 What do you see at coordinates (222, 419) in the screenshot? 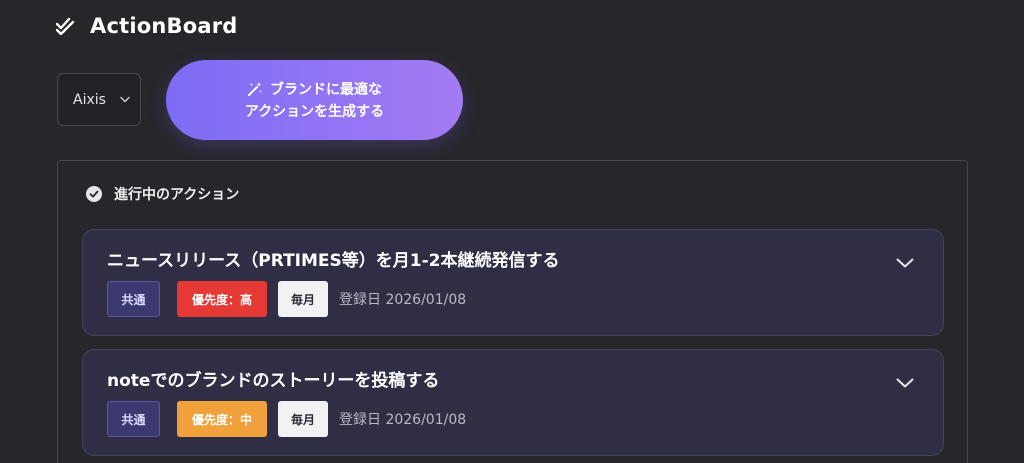
I see `priority-badge: 優先度：中` at bounding box center [222, 419].